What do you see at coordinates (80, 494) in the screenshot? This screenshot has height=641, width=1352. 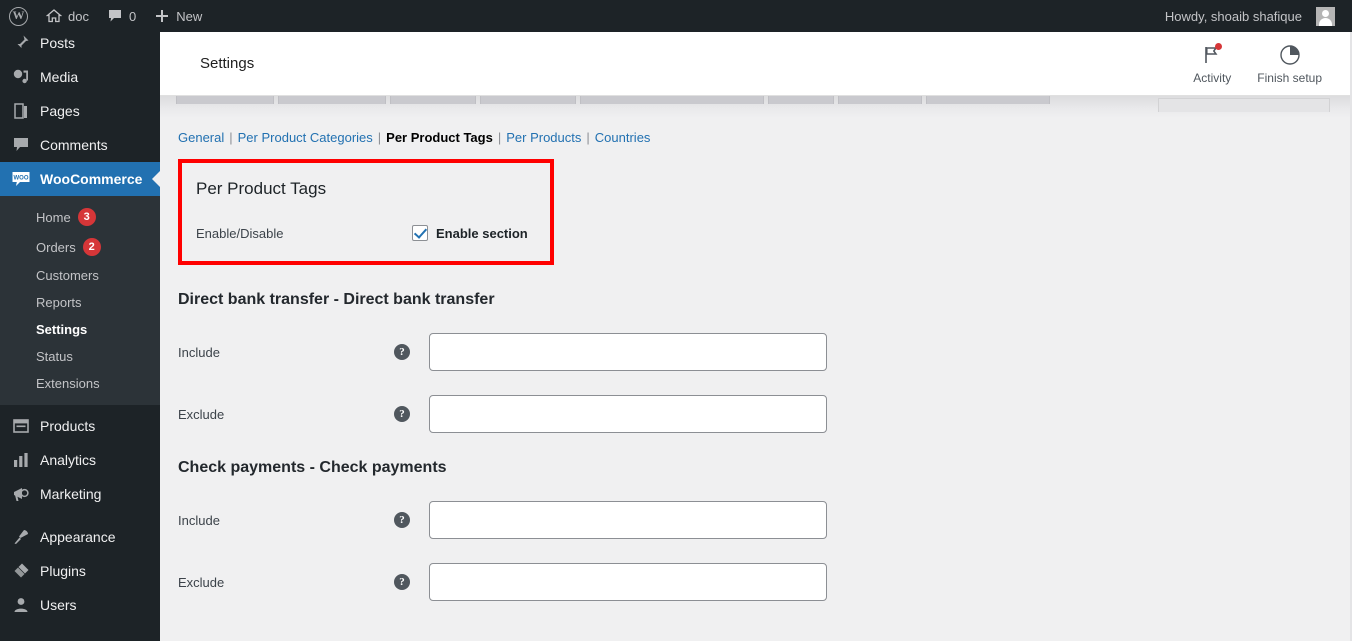 I see `sidebar-item-marketing: Marketing` at bounding box center [80, 494].